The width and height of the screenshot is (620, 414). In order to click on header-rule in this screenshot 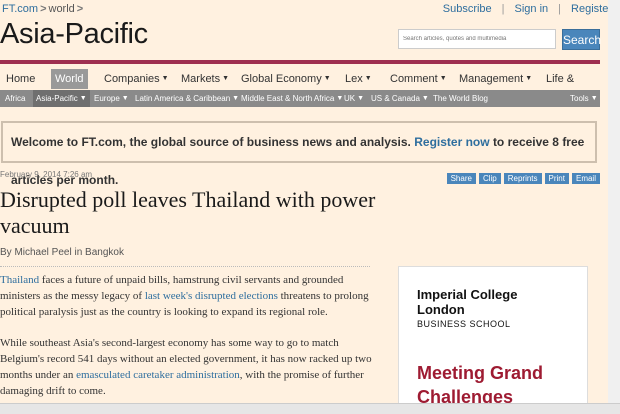, I will do `click(300, 62)`.